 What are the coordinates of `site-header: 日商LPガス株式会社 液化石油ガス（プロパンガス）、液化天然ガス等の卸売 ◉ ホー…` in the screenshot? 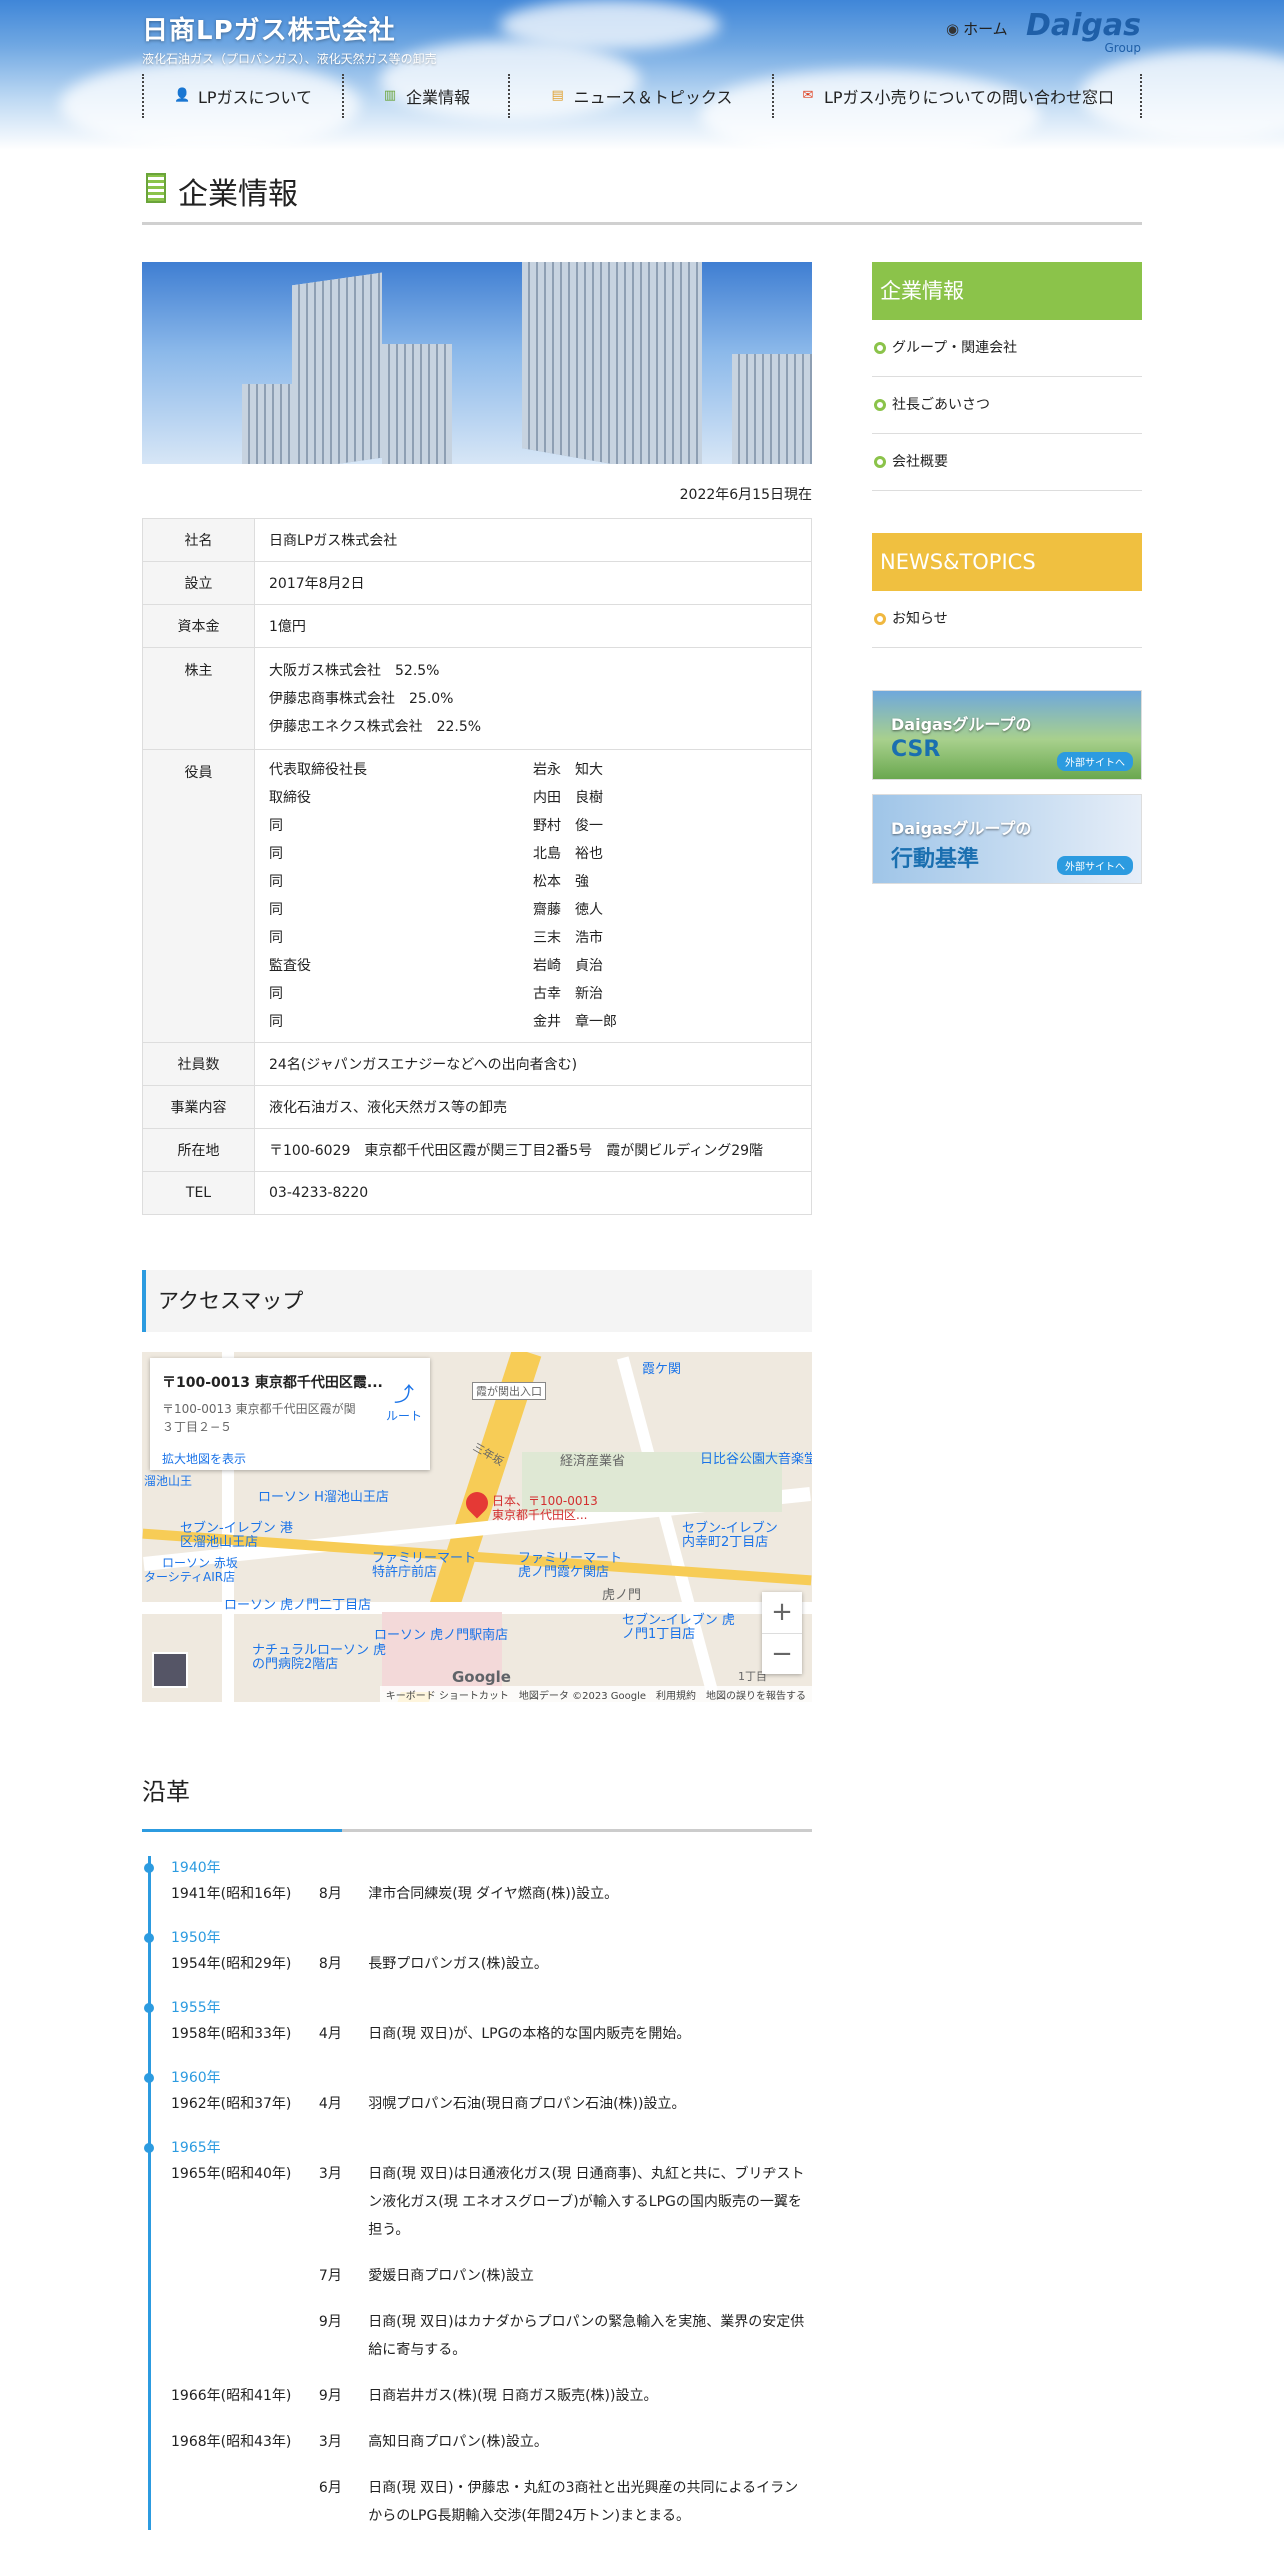 It's located at (642, 62).